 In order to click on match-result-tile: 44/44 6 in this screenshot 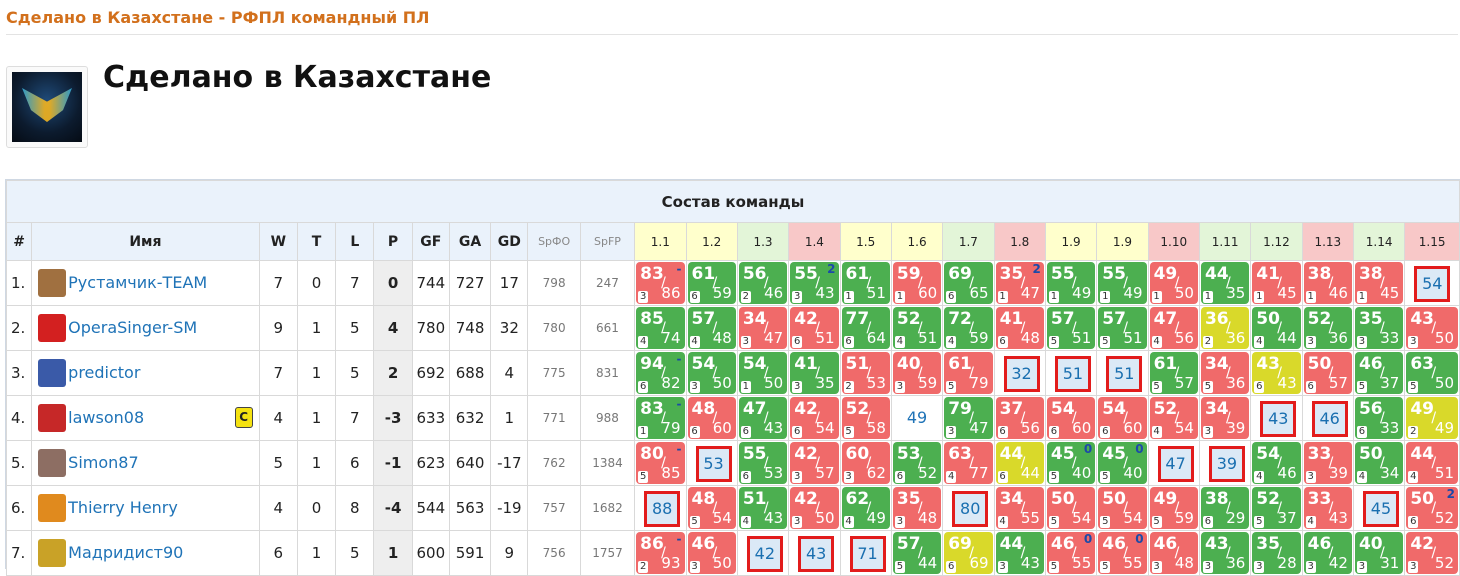, I will do `click(1019, 463)`.